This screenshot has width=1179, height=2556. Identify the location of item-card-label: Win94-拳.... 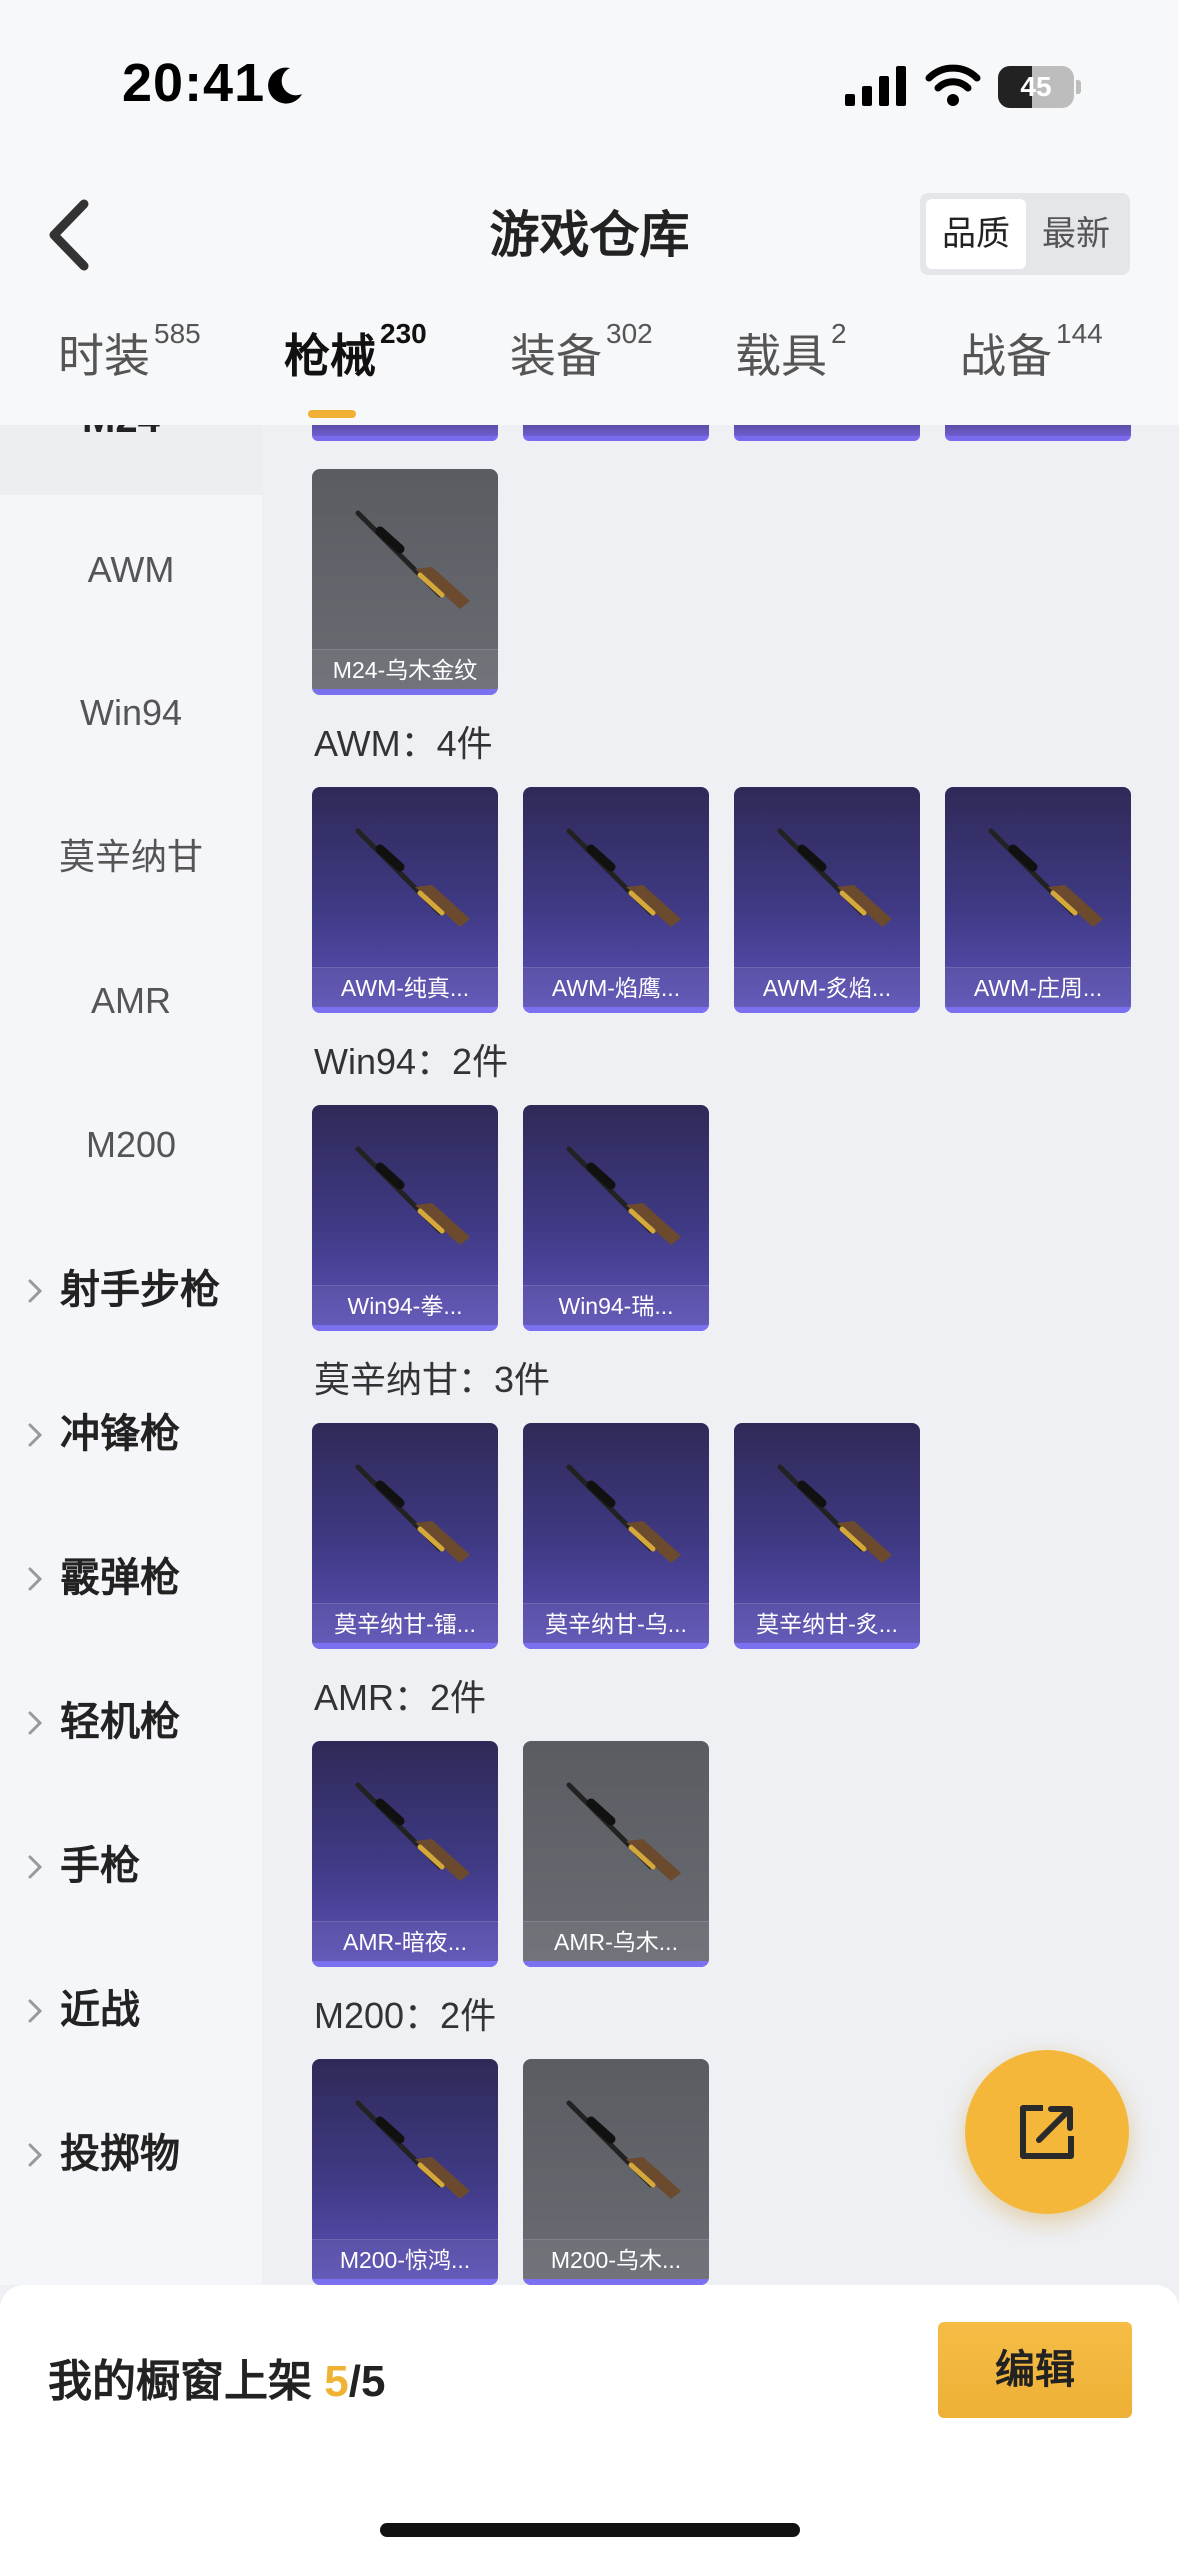
(405, 1305).